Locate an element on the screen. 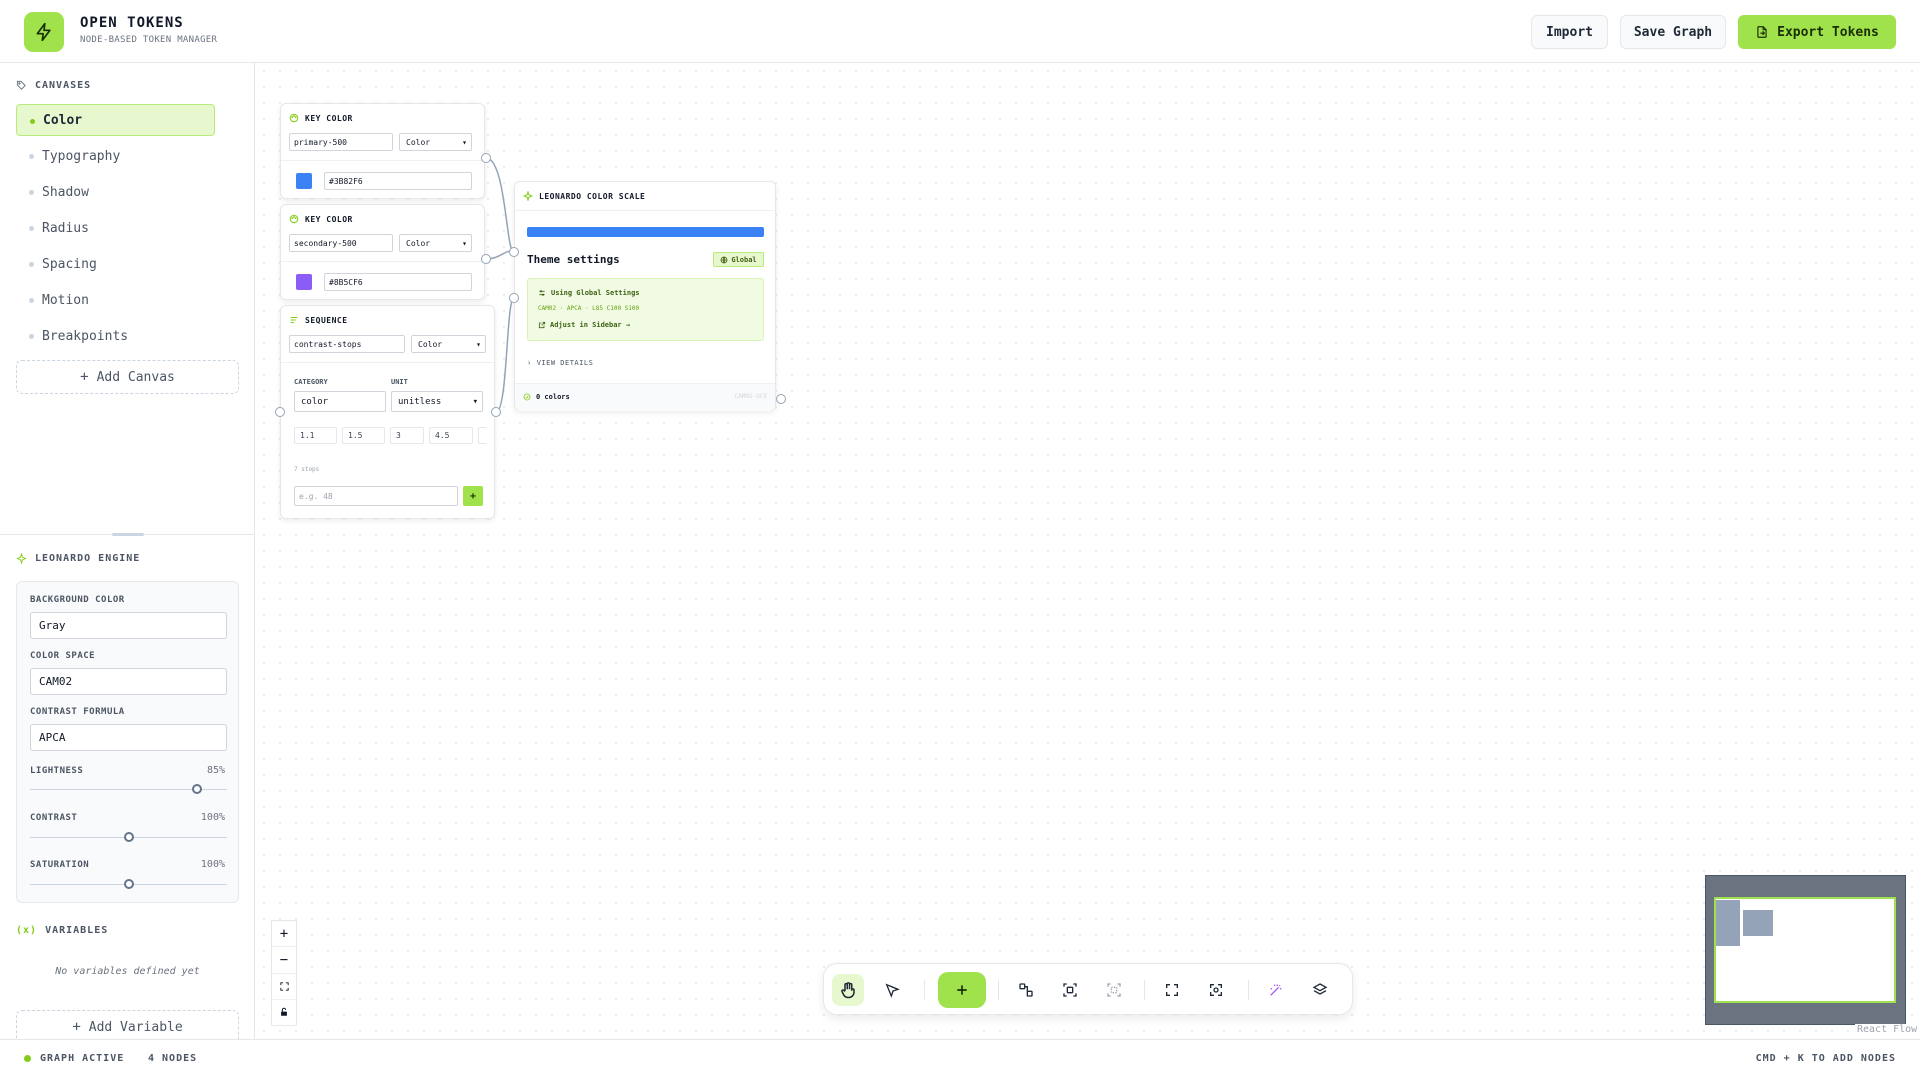 The height and width of the screenshot is (1080, 1920). canvas-item-shadow: Shadow is located at coordinates (115, 192).